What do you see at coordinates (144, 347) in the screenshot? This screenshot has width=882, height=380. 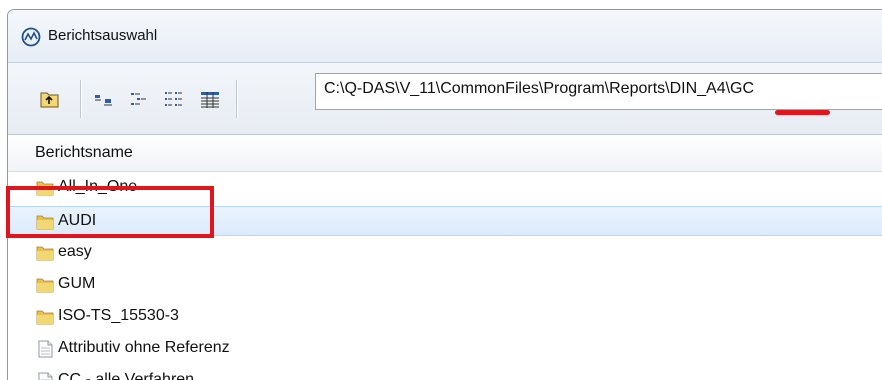 I see `list-item-label: Attributiv ohne Referenz` at bounding box center [144, 347].